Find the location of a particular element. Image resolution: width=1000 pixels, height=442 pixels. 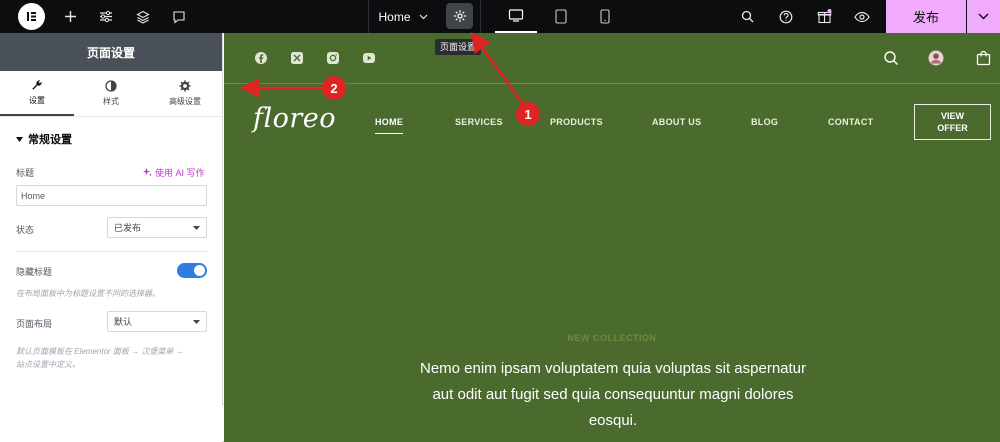

panel-tabs: 设置 样式 高级设置 is located at coordinates (111, 94).